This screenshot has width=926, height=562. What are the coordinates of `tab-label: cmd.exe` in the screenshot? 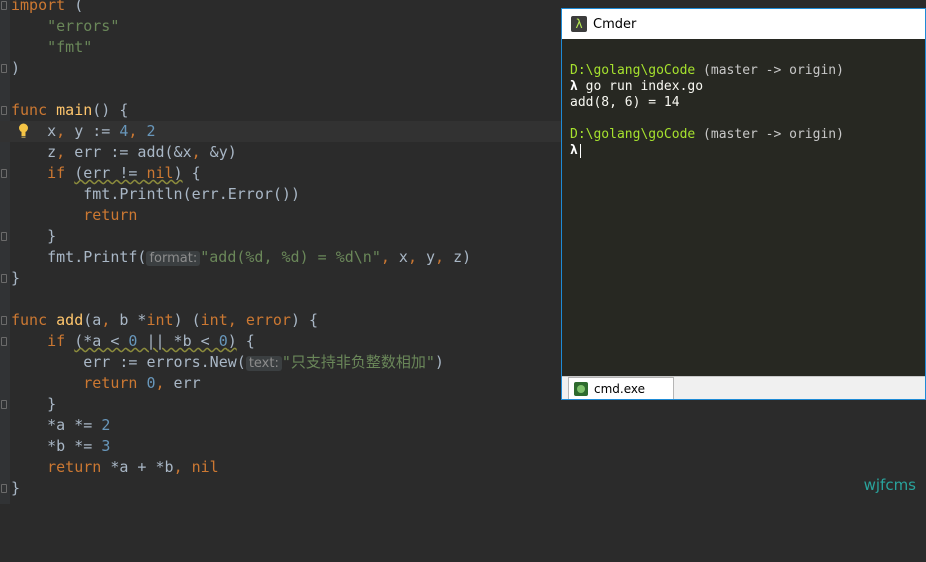 It's located at (620, 388).